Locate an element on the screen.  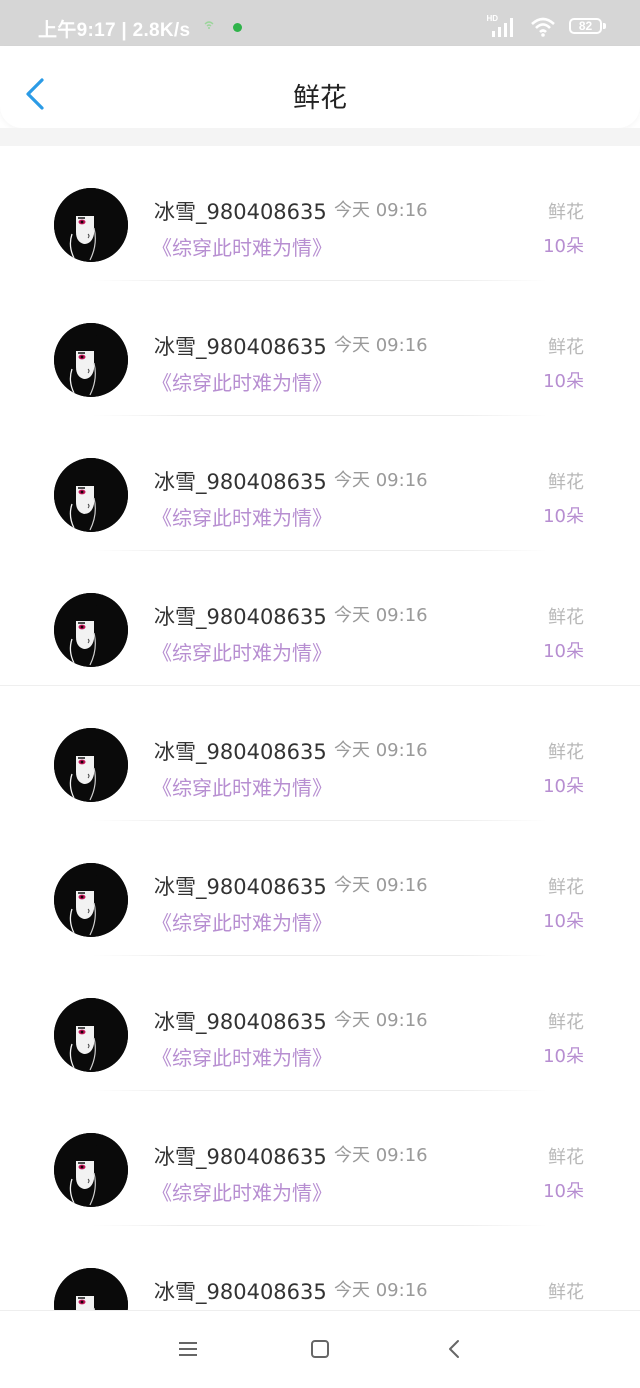
notification-dot-icon is located at coordinates (237, 27).